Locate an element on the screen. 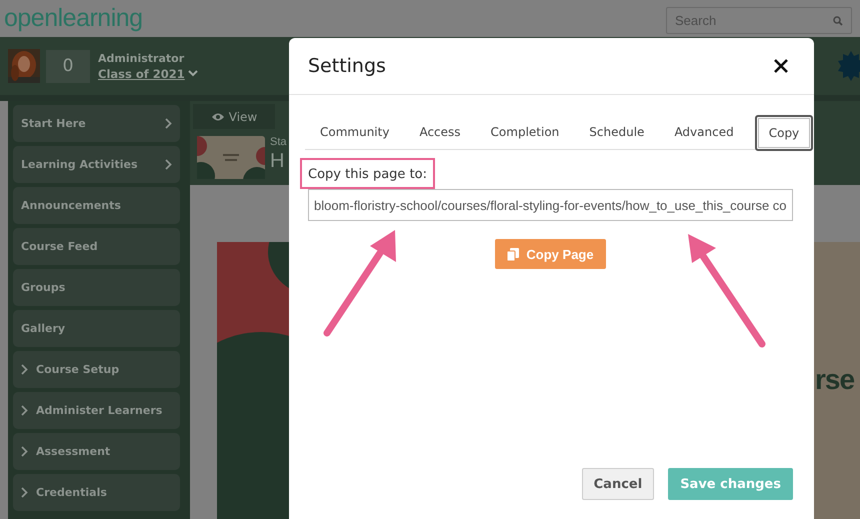 Image resolution: width=860 pixels, height=519 pixels. copy-page-button: Copy Page is located at coordinates (550, 254).